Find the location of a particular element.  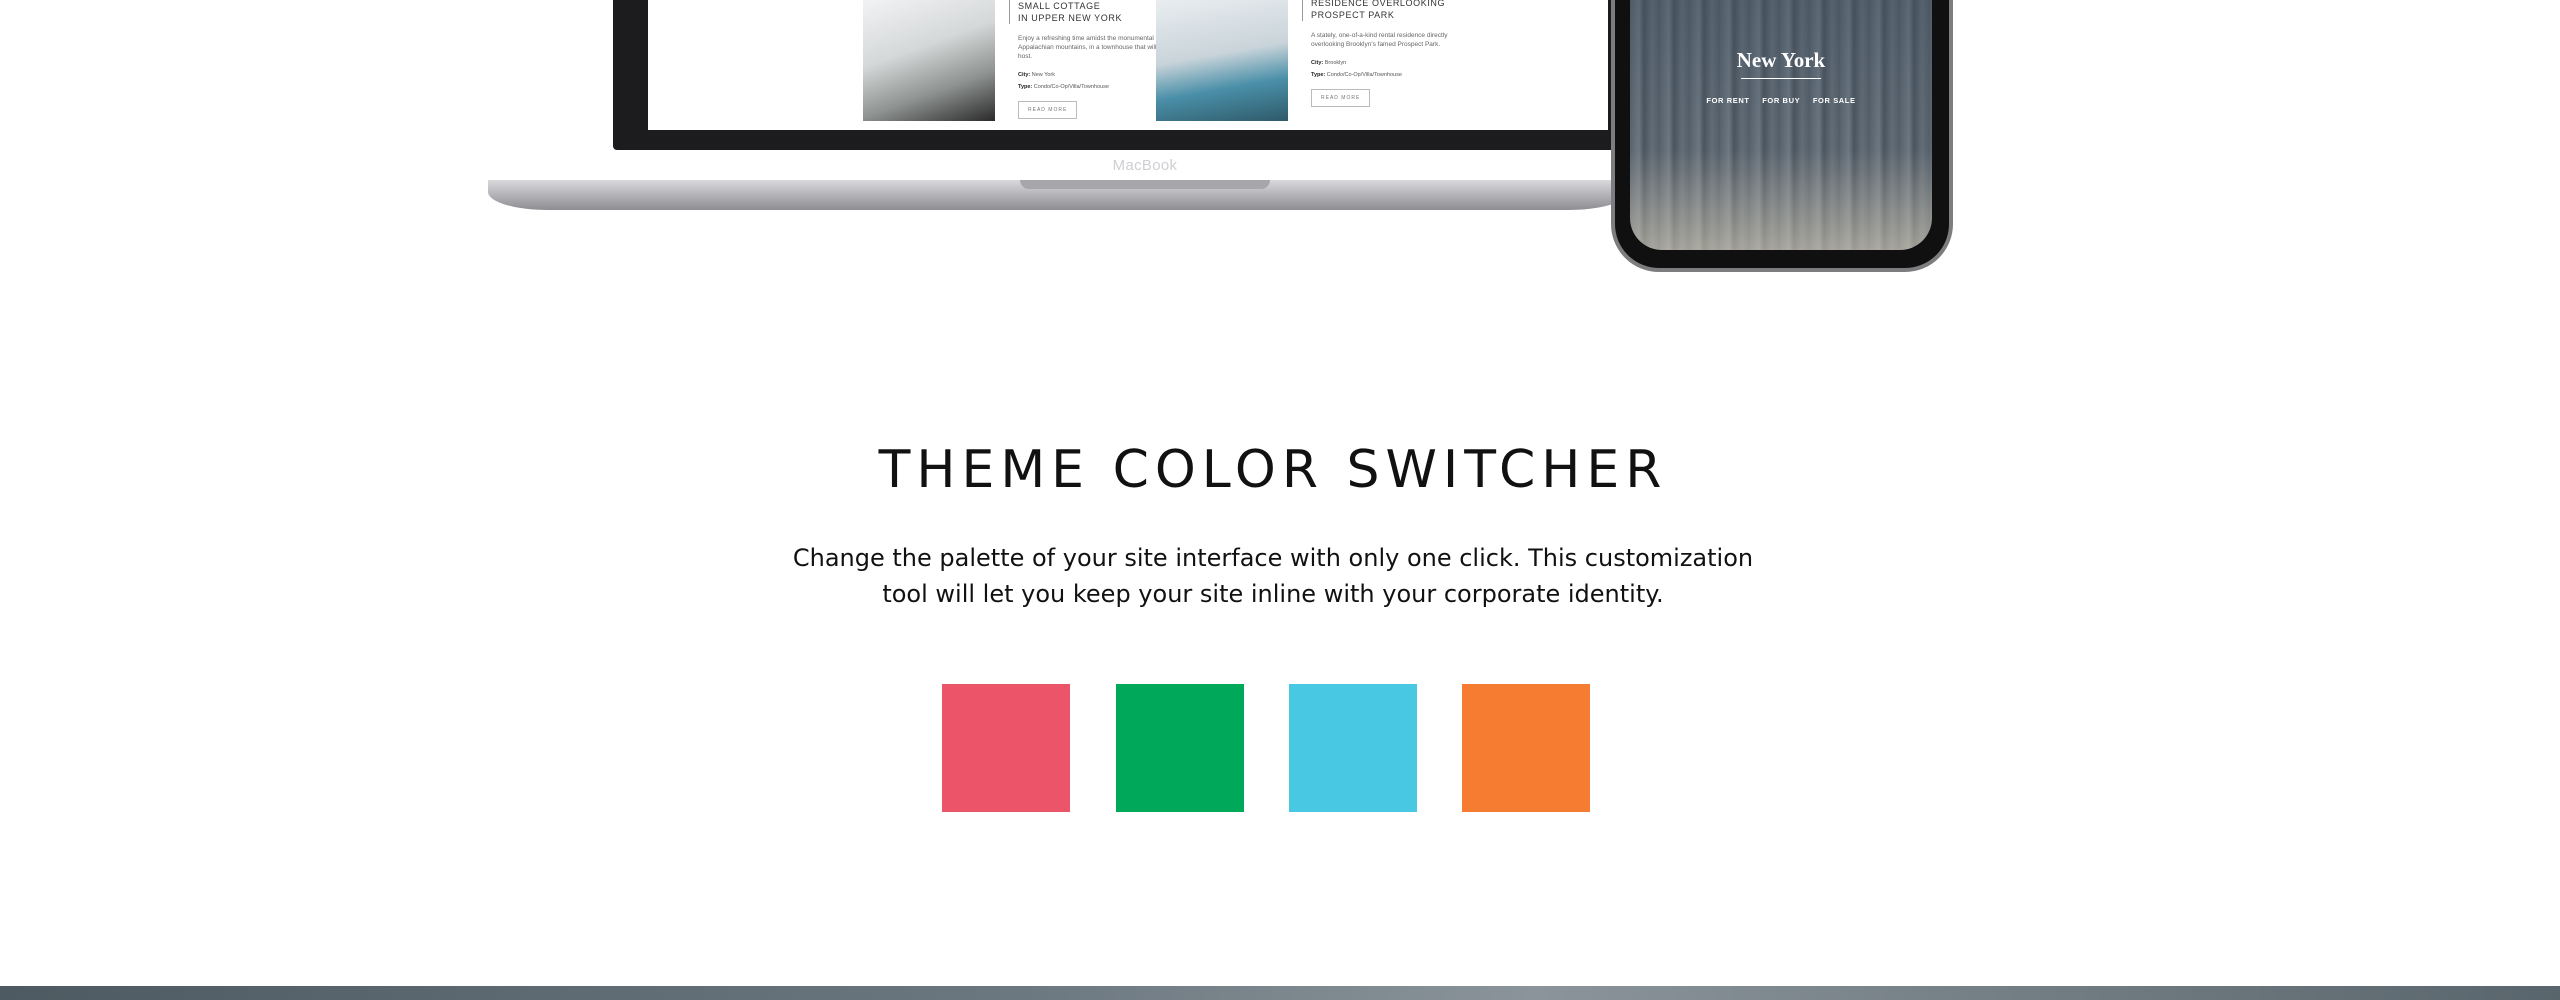

property-city: City: Brooklyn is located at coordinates (1329, 63).